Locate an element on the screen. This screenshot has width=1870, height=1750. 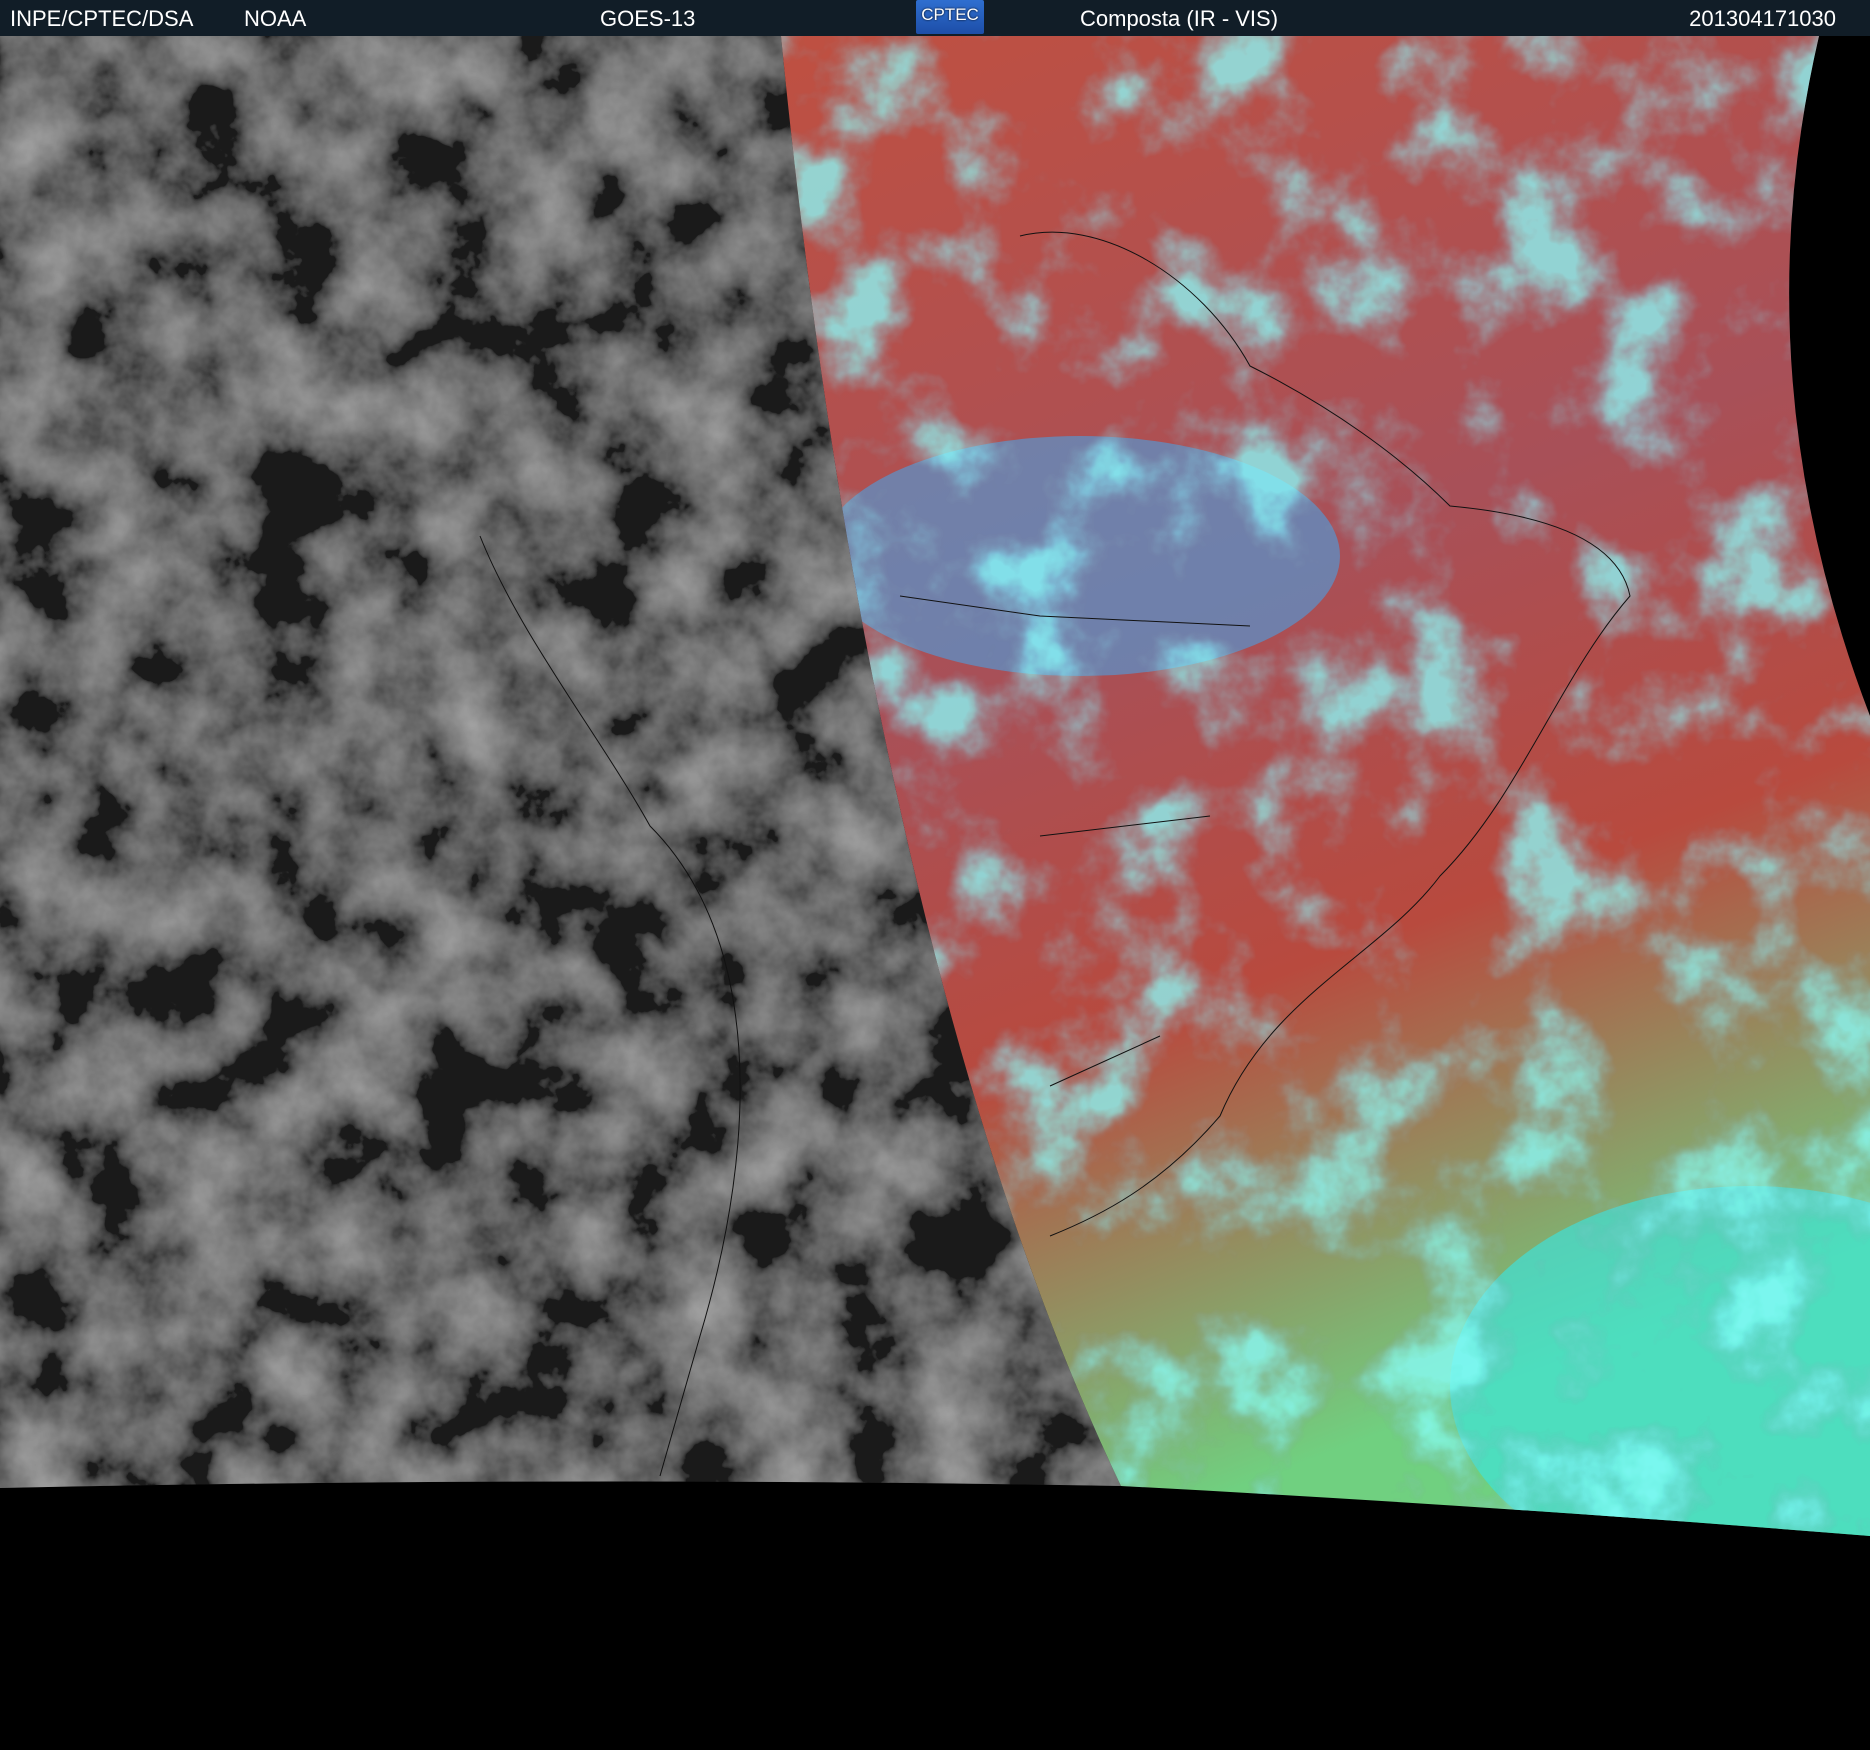
logo-text: CPTEC is located at coordinates (950, 14).